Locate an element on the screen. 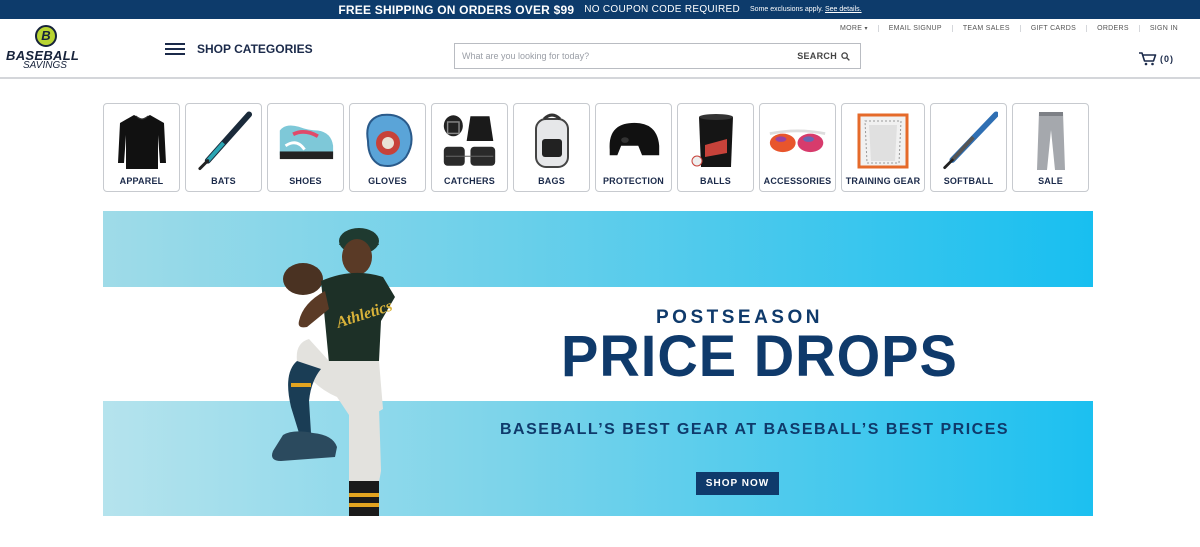 The width and height of the screenshot is (1200, 547). category-shoes: SHOES is located at coordinates (305, 147).